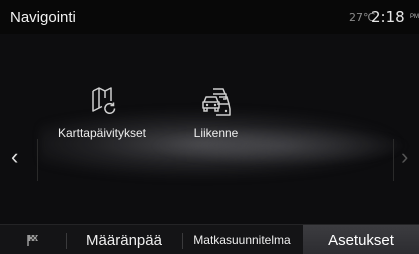 Image resolution: width=419 pixels, height=254 pixels. I want to click on menu-item-map-updates: Karttapäivitykset, so click(102, 114).